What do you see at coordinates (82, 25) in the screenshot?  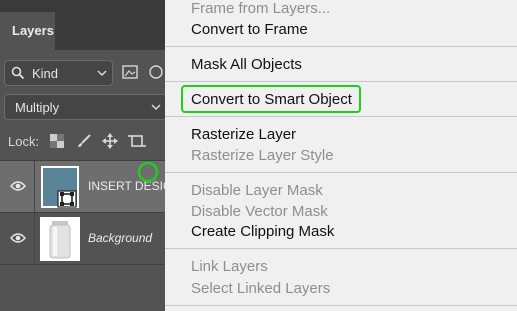 I see `panel-tab-bar: Layers` at bounding box center [82, 25].